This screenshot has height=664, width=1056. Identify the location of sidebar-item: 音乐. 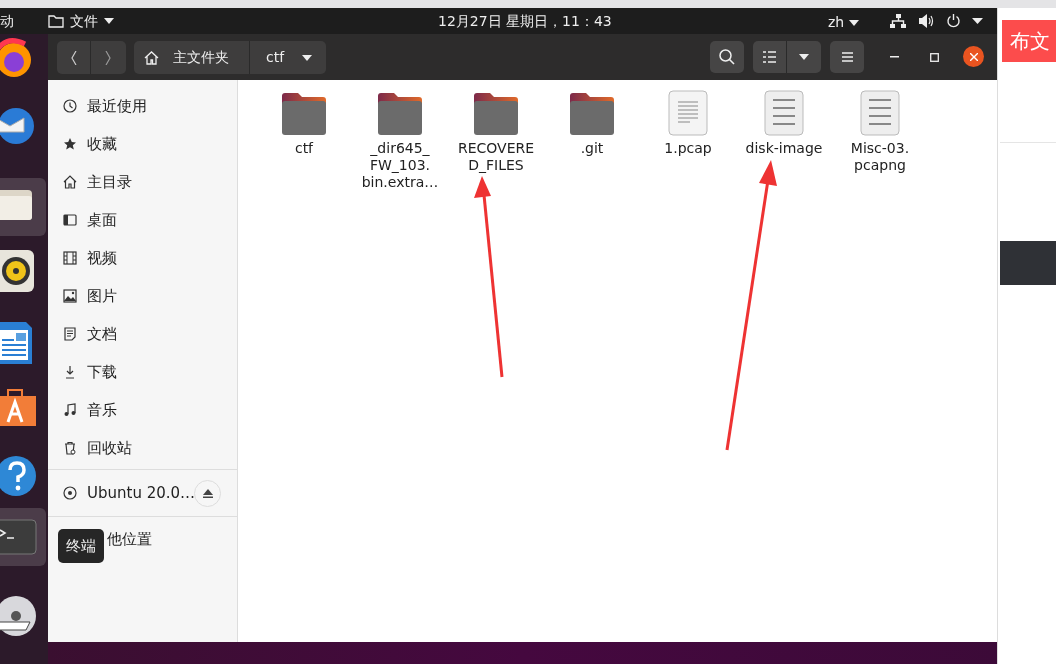
(142, 410).